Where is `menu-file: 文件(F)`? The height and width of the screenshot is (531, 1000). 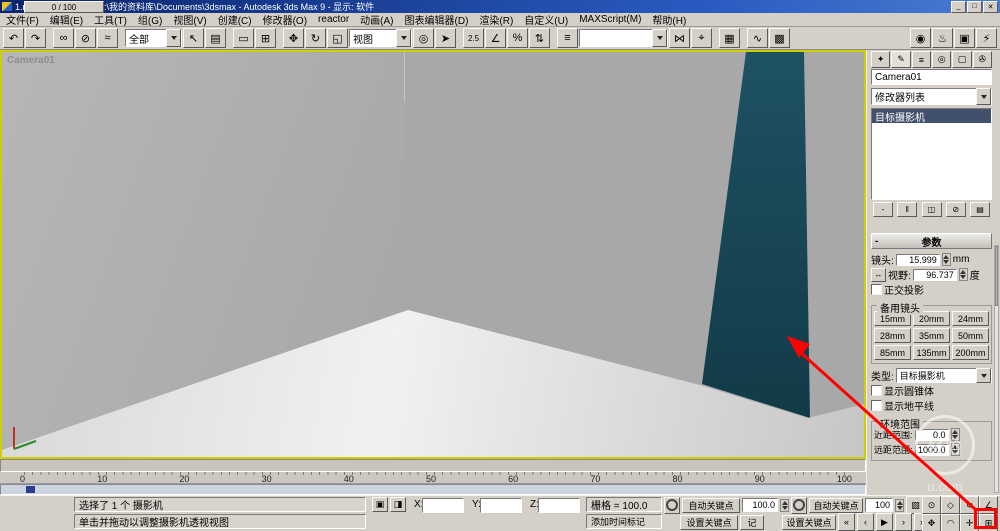
menu-file: 文件(F) is located at coordinates (22, 19).